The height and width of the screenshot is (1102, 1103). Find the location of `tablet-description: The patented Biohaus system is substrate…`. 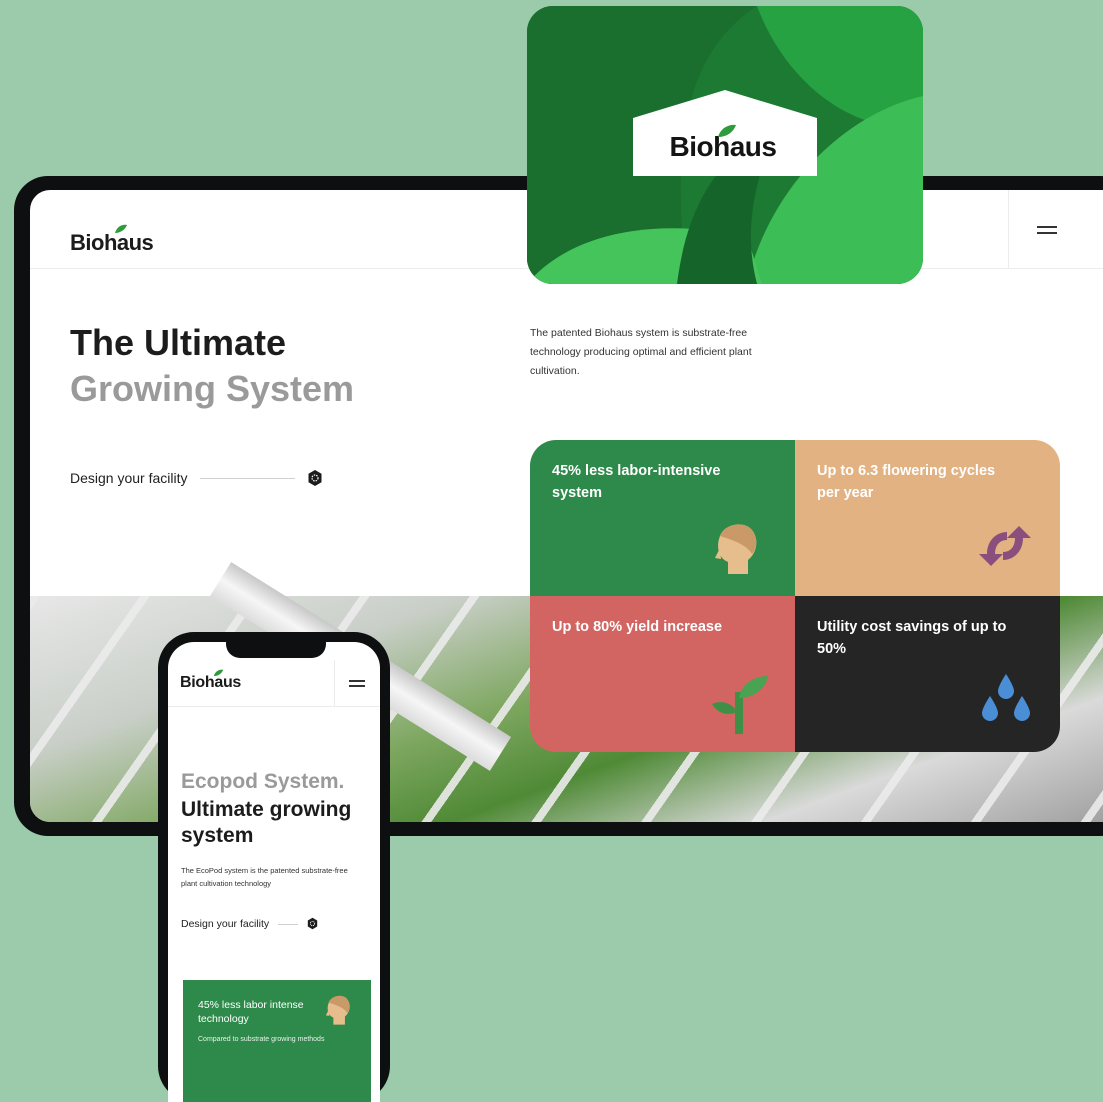

tablet-description: The patented Biohaus system is substrate… is located at coordinates (641, 352).